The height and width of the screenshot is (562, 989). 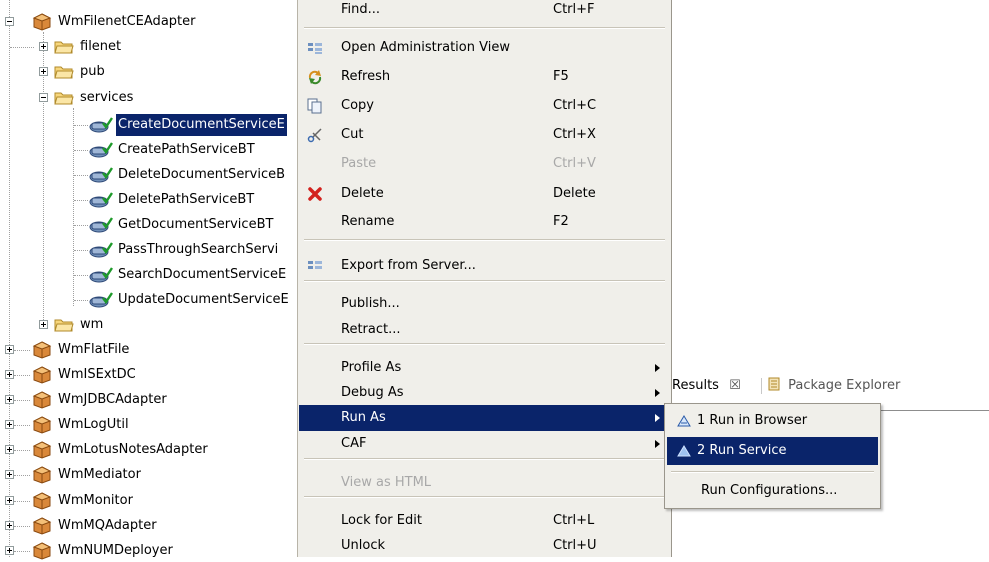 What do you see at coordinates (99, 474) in the screenshot?
I see `tree-label: WmMediator` at bounding box center [99, 474].